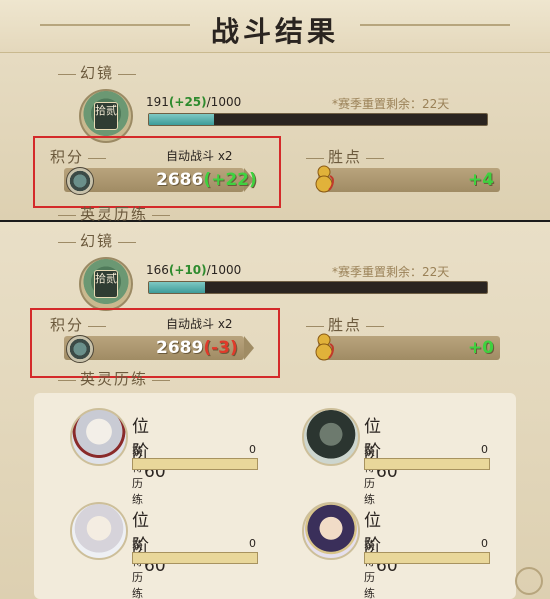  Describe the element at coordinates (409, 348) in the screenshot. I see `victory-points-bar: +0` at that location.